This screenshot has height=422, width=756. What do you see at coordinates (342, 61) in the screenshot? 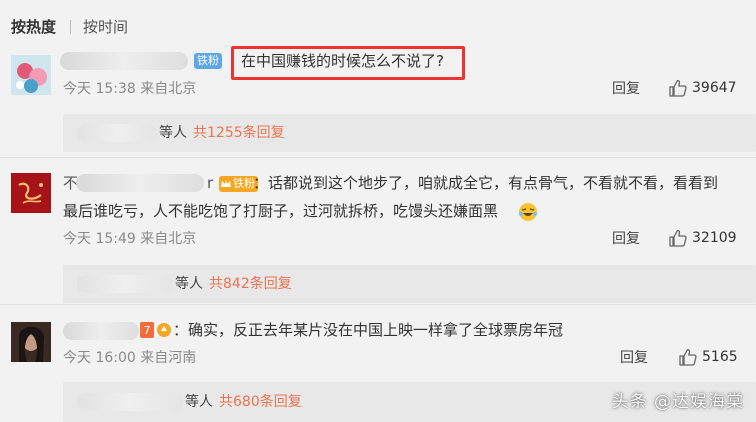
I see `comment-text: 在中国赚钱的时候怎么不说了?` at bounding box center [342, 61].